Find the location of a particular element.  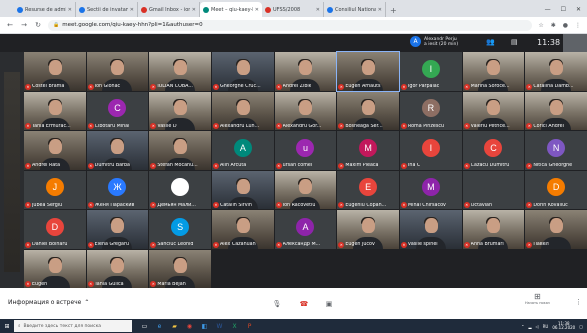

participant-tile: ✕ vasile spinei is located at coordinates (431, 229).